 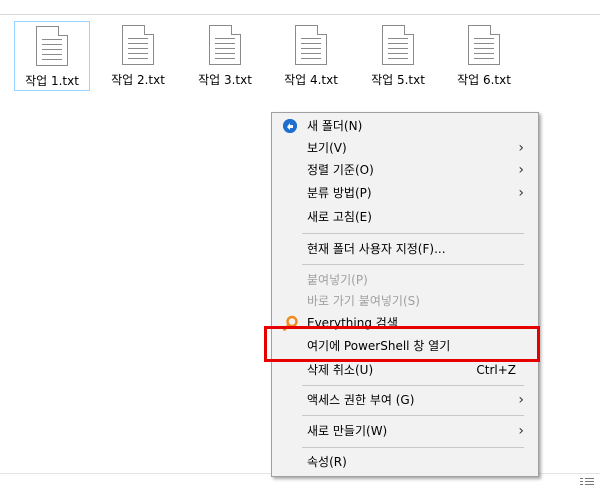 What do you see at coordinates (327, 148) in the screenshot?
I see `menu-label: 보기(V)` at bounding box center [327, 148].